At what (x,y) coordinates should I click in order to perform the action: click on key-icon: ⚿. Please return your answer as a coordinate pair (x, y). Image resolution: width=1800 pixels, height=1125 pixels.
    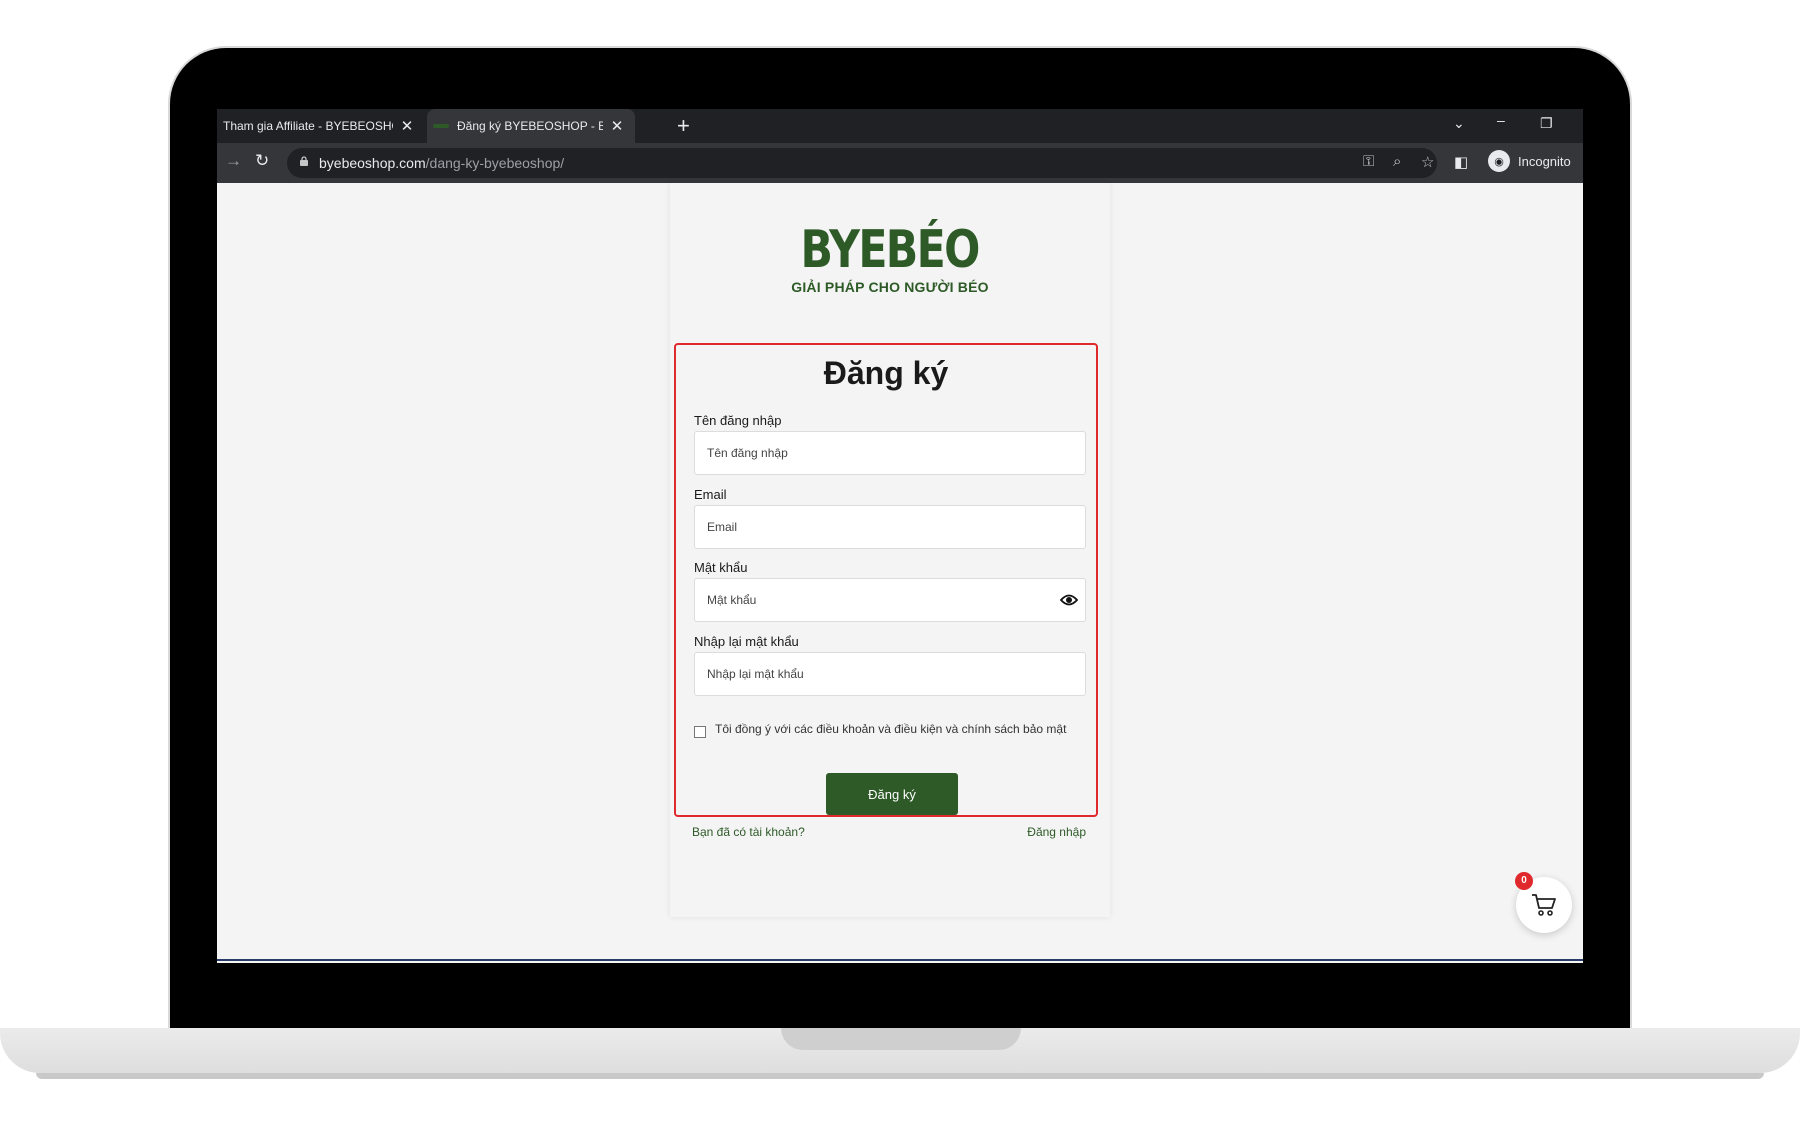
    Looking at the image, I should click on (1368, 161).